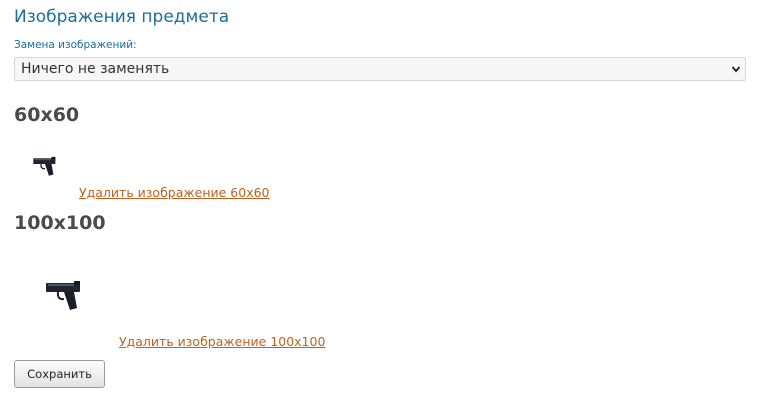  What do you see at coordinates (222, 341) in the screenshot?
I see `delete-image-100-link: Удалить изображение 100x100` at bounding box center [222, 341].